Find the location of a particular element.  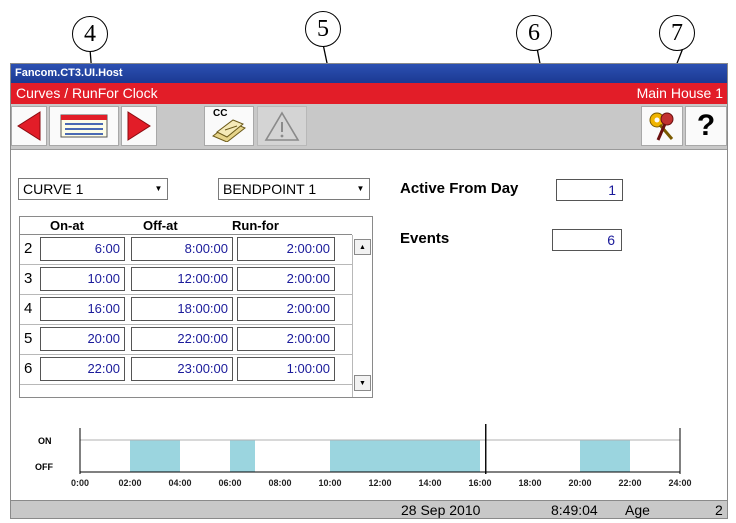

age-label: Age is located at coordinates (637, 510).